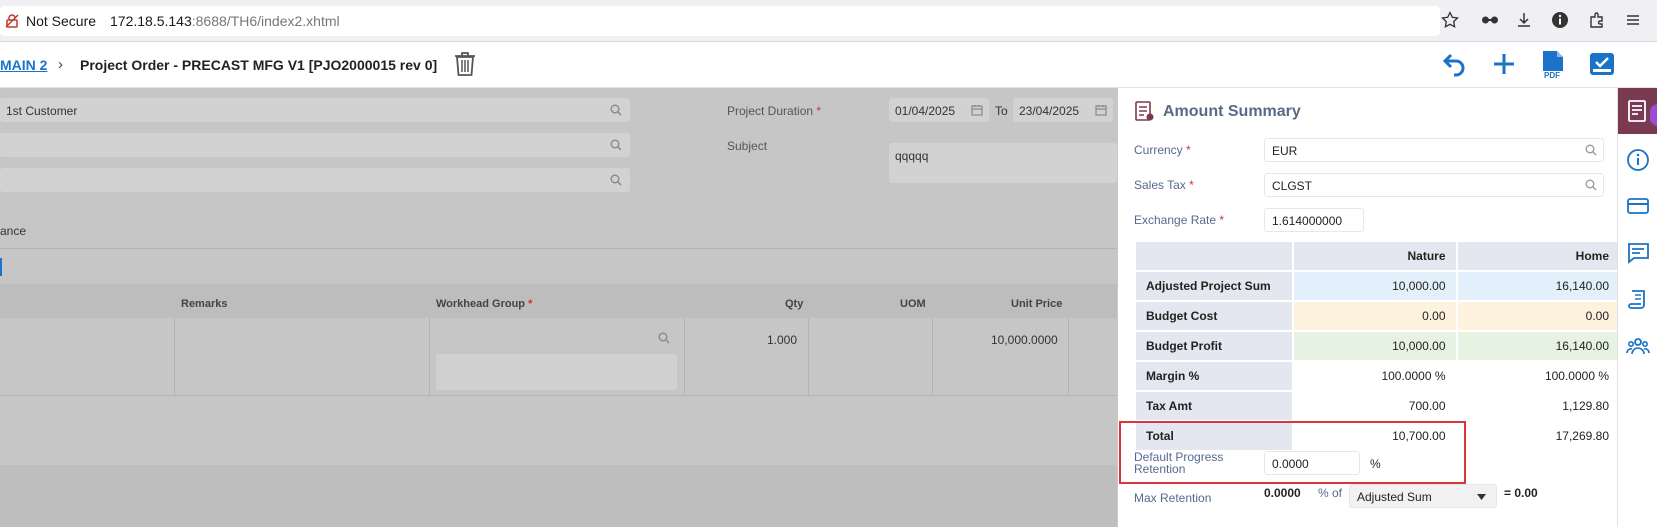 This screenshot has width=1657, height=527. What do you see at coordinates (925, 111) in the screenshot?
I see `date-from-value: 01/04/2025` at bounding box center [925, 111].